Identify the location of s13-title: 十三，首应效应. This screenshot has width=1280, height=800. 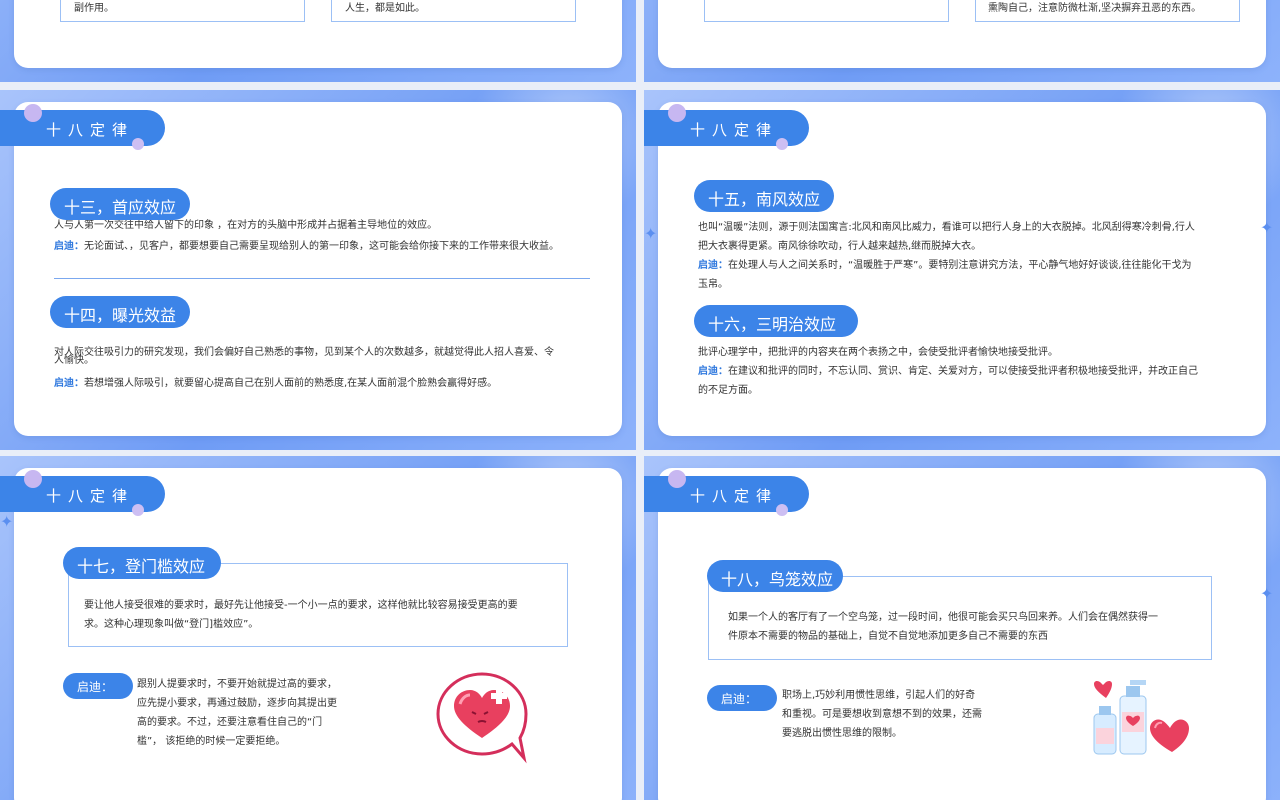
(120, 204).